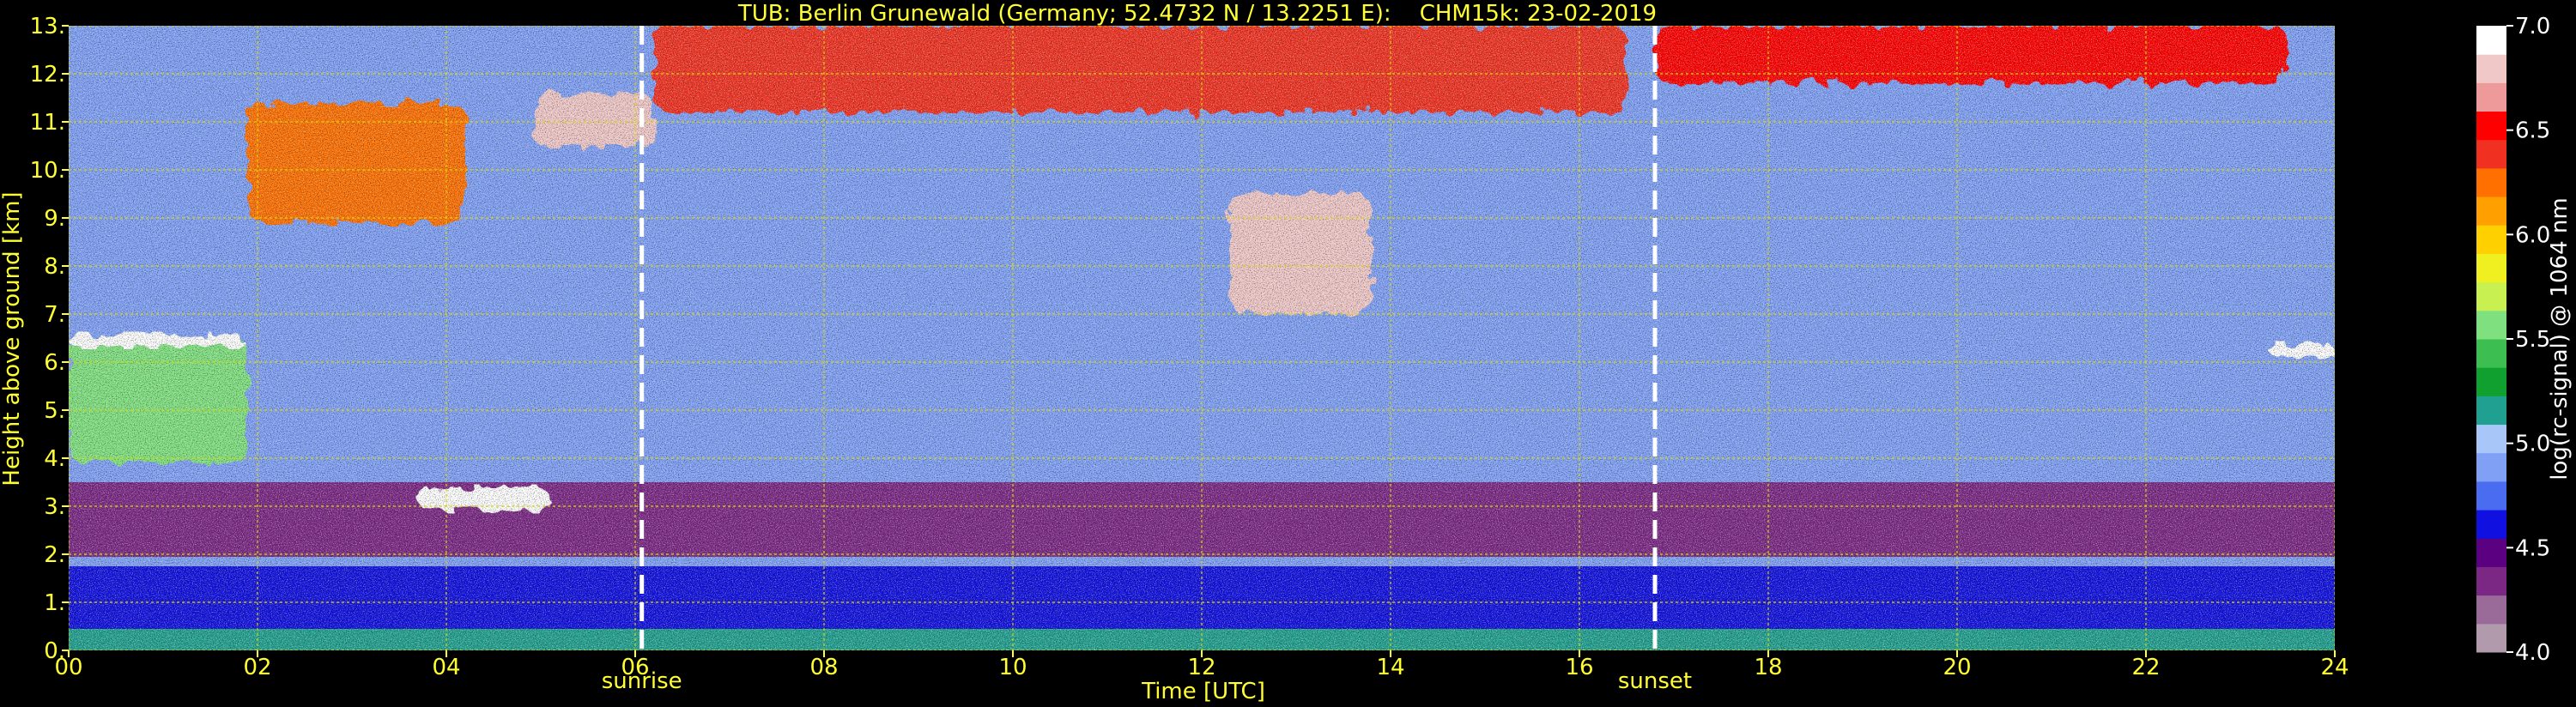  Describe the element at coordinates (823, 667) in the screenshot. I see `x-tick-label-4: 08` at that location.